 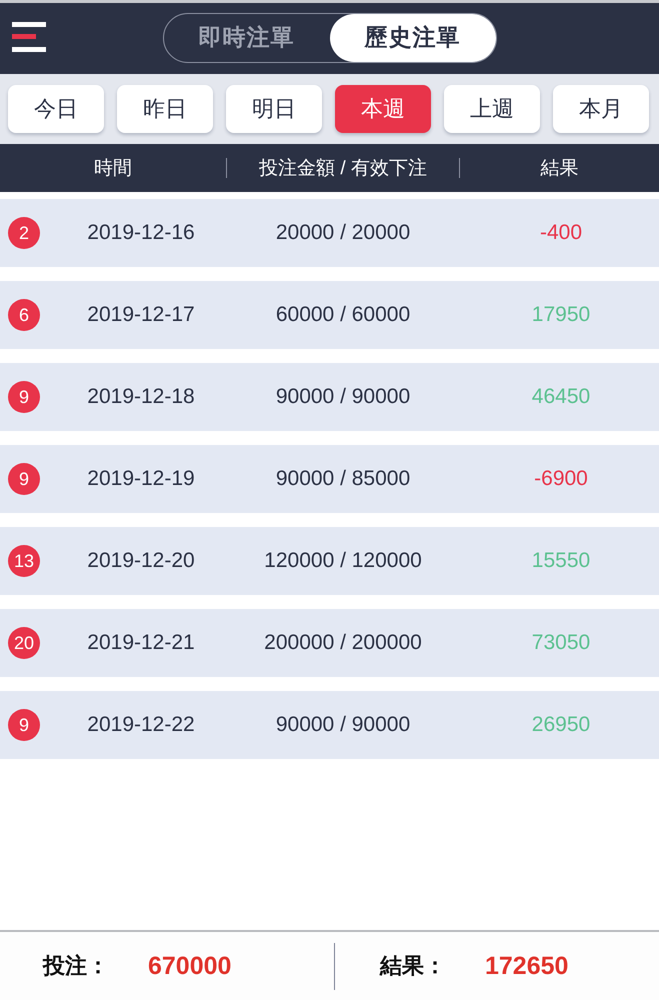 What do you see at coordinates (343, 315) in the screenshot?
I see `amount-cell: 60000 / 60000` at bounding box center [343, 315].